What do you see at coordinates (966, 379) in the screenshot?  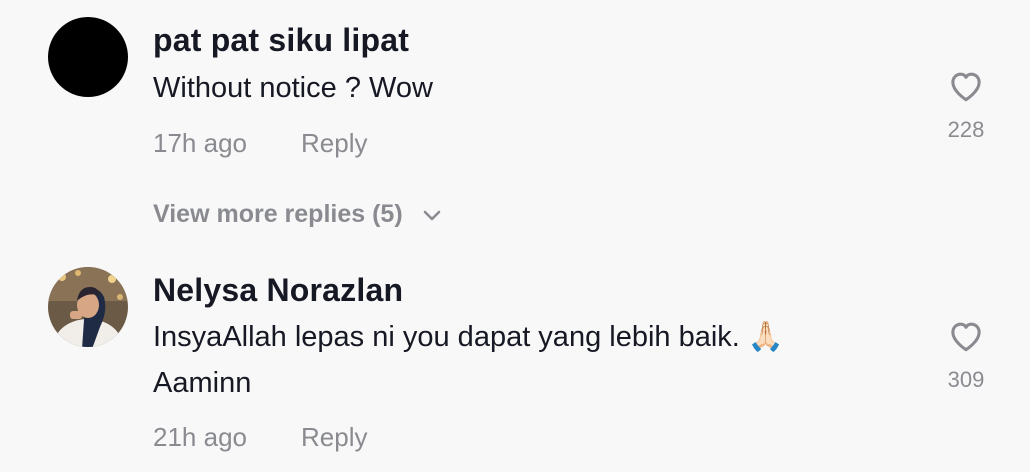 I see `like-count: 309` at bounding box center [966, 379].